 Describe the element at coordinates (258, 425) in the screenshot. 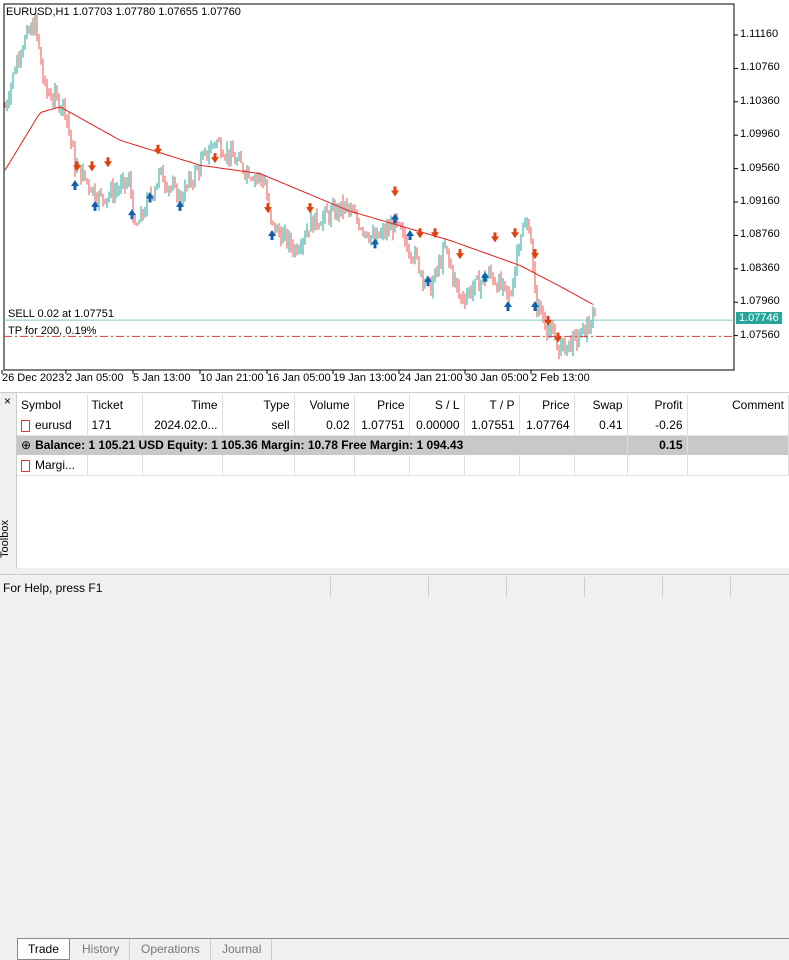

I see `row-type: sell` at that location.